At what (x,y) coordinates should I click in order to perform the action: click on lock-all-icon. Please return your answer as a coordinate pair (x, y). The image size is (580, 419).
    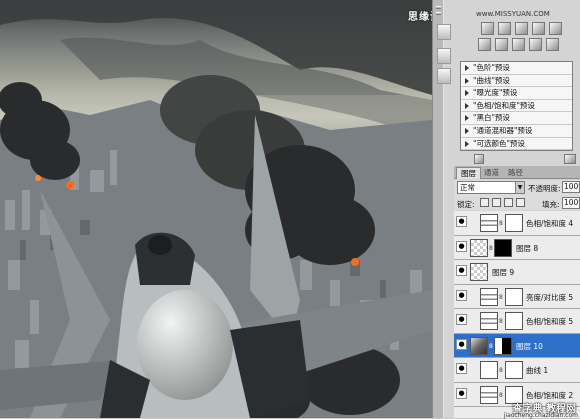
    Looking at the image, I should click on (520, 202).